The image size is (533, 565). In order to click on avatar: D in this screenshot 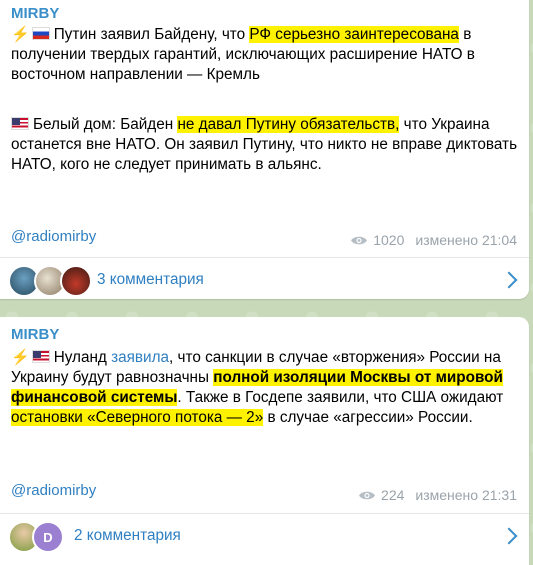, I will do `click(48, 537)`.